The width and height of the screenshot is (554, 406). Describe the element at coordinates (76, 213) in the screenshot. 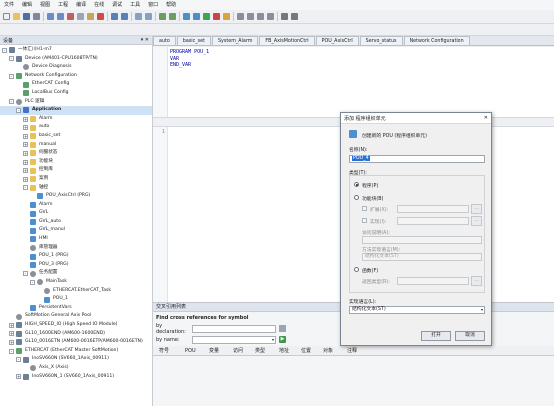

I see `tree-item: GVL` at that location.